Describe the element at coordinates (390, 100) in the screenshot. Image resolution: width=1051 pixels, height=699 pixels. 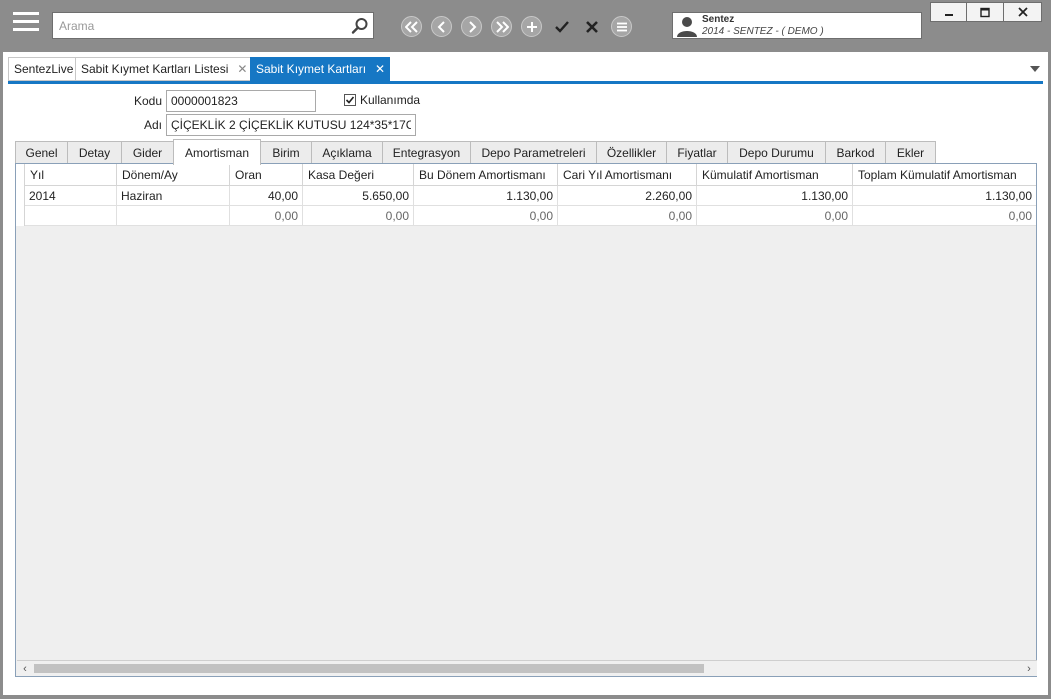
I see `in-use-label: Kullanımda` at that location.